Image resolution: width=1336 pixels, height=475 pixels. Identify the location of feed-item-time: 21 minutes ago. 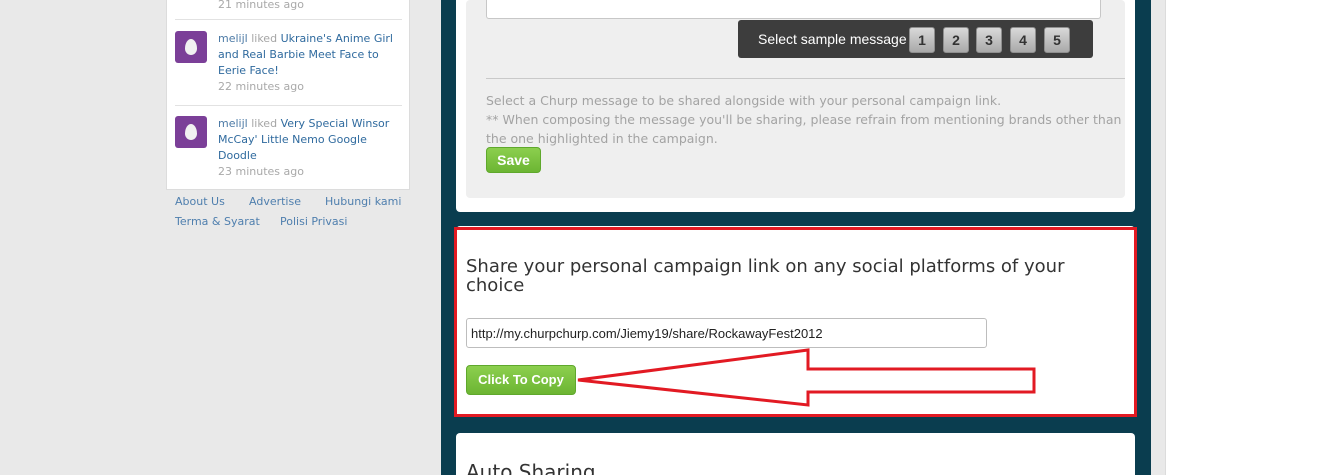
(261, 5).